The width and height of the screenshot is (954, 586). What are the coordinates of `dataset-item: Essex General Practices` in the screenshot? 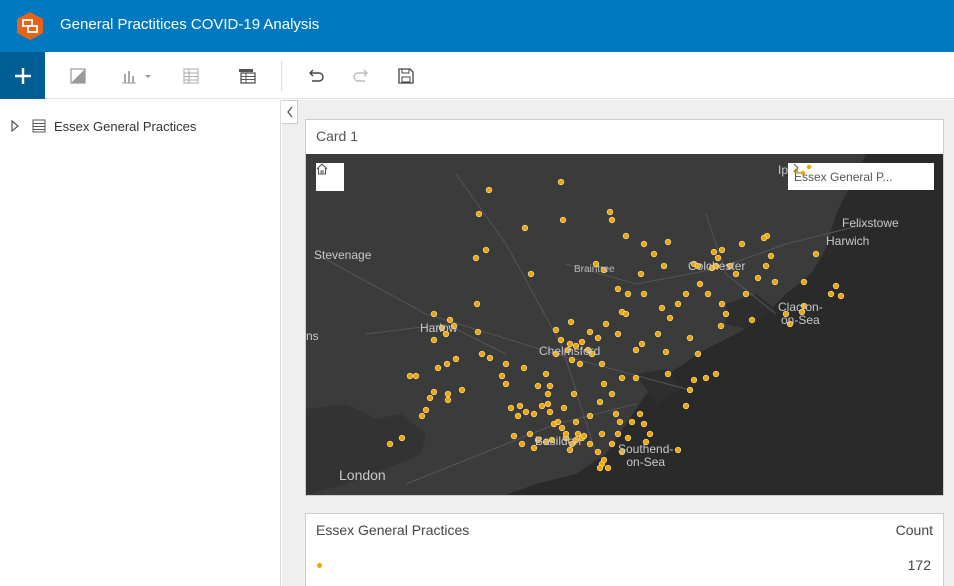 It's located at (103, 126).